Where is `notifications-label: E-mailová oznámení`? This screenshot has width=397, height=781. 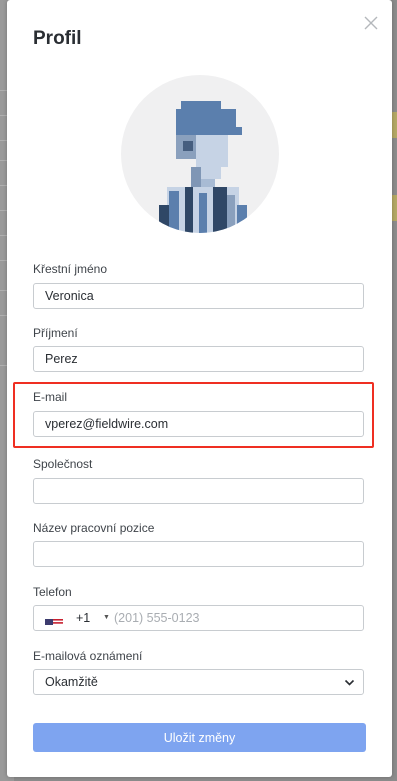
notifications-label: E-mailová oznámení is located at coordinates (88, 656).